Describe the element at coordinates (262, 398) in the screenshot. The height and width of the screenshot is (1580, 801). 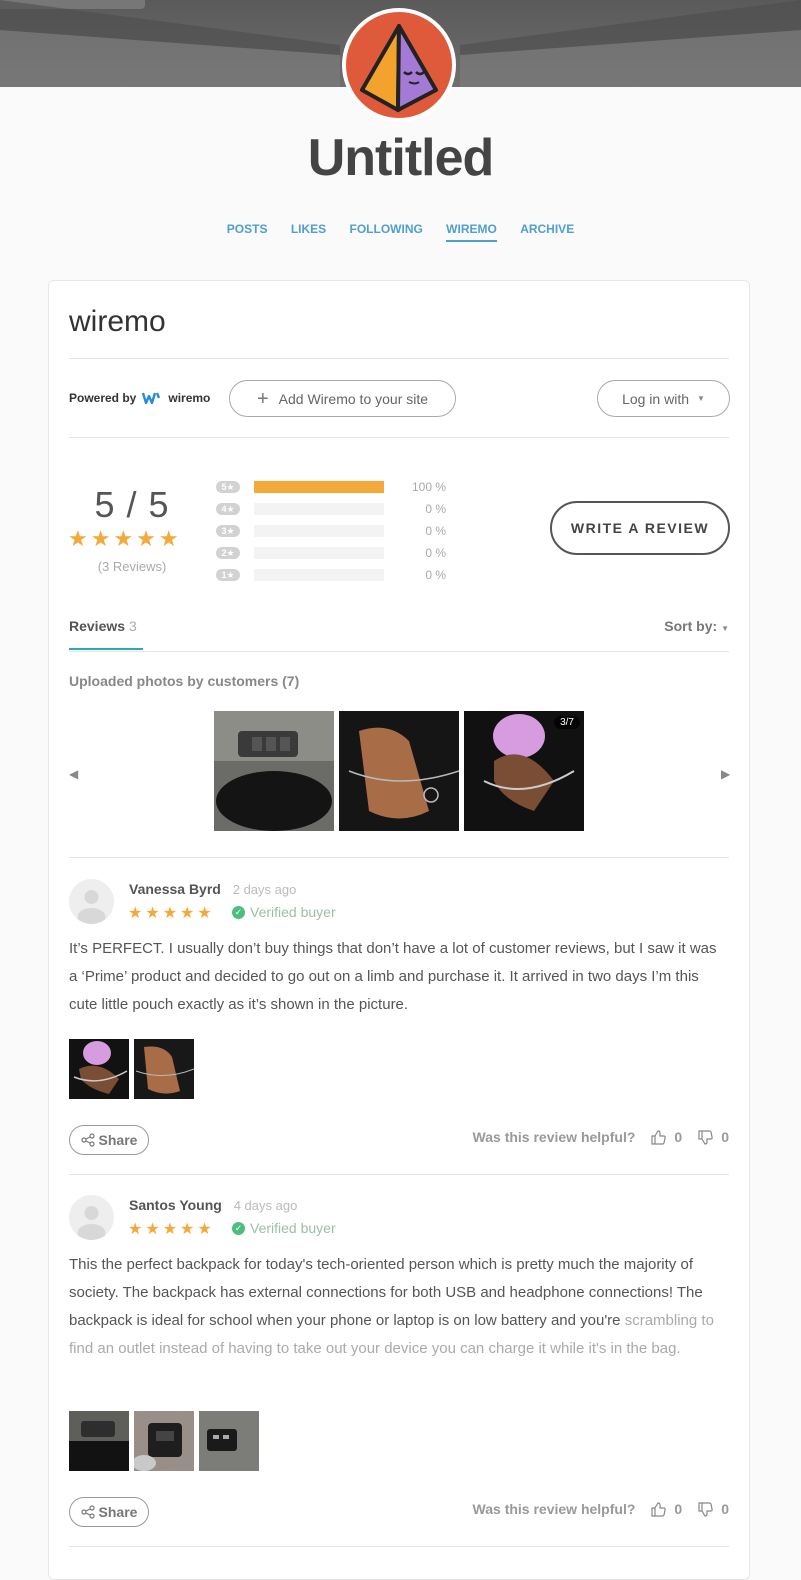
I see `plus-icon: +` at that location.